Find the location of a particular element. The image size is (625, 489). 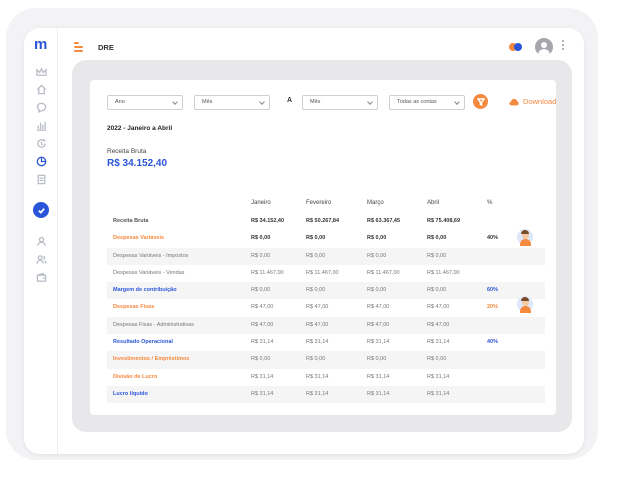

row-label: Despesas Fixas - Administrativas is located at coordinates (153, 324).